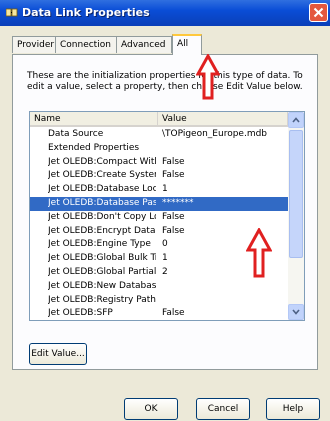  I want to click on list-item: Jet OLEDB:Registry Path, so click(159, 301).